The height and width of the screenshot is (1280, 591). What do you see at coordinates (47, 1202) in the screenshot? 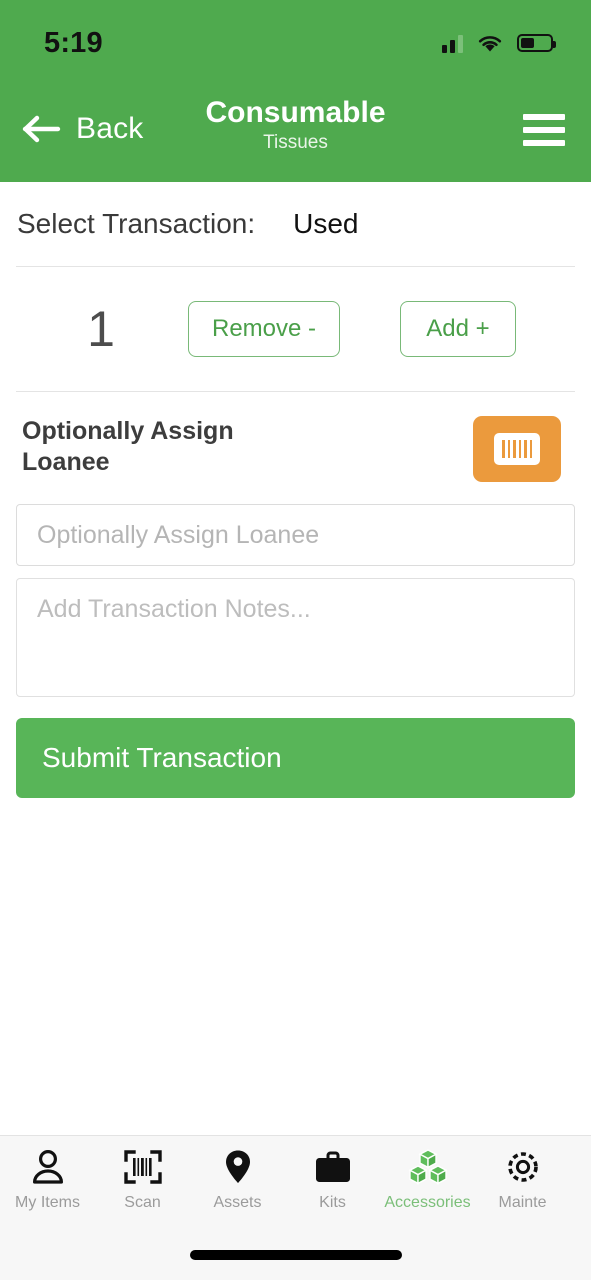
I see `tab-label: My Items` at bounding box center [47, 1202].